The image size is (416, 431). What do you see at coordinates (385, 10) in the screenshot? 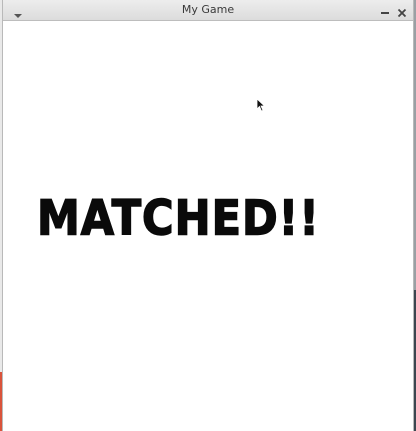
I see `minimize-icon` at bounding box center [385, 10].